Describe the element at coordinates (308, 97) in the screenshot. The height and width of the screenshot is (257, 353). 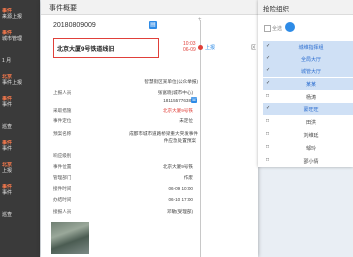
I see `org-row: □ 杨涛` at that location.